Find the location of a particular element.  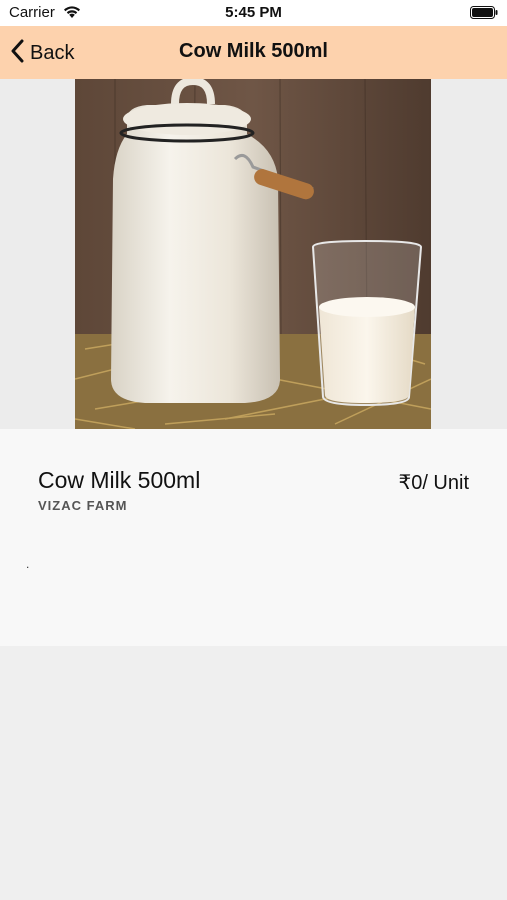

status-bar: Carrier 5:45 PM is located at coordinates (253, 13).